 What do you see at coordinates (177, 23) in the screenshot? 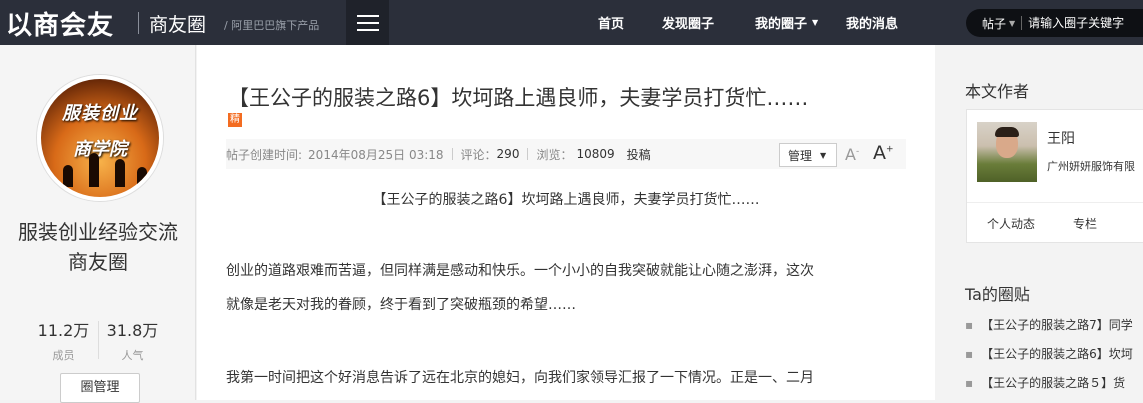
I see `site-subbrand: 商友圈` at bounding box center [177, 23].